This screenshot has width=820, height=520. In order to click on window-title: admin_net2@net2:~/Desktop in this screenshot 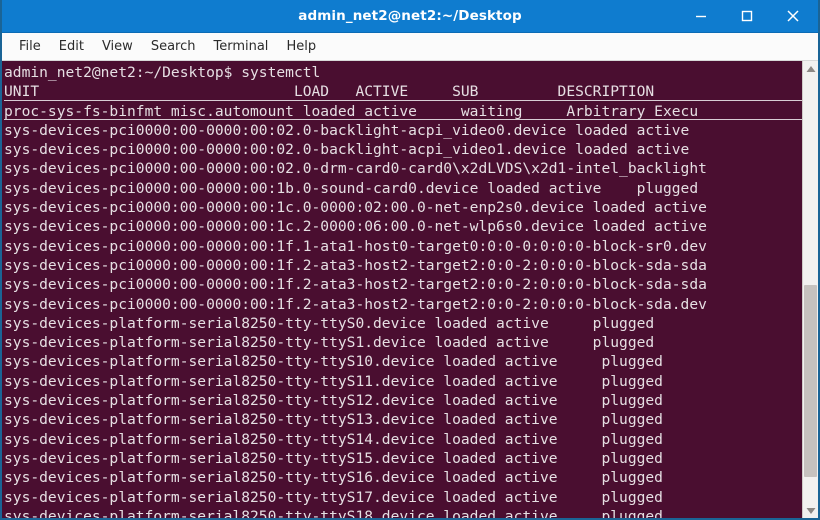, I will do `click(410, 16)`.